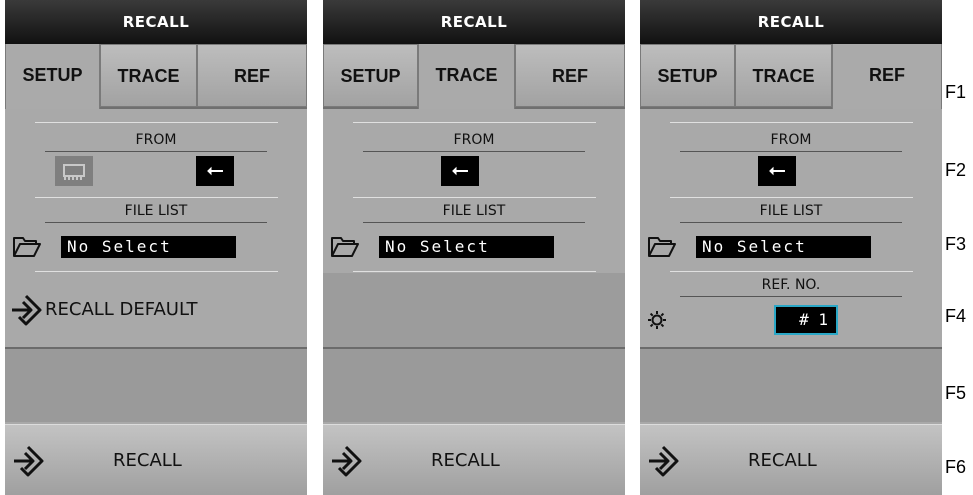  Describe the element at coordinates (956, 316) in the screenshot. I see `fkey-f4: F4` at that location.